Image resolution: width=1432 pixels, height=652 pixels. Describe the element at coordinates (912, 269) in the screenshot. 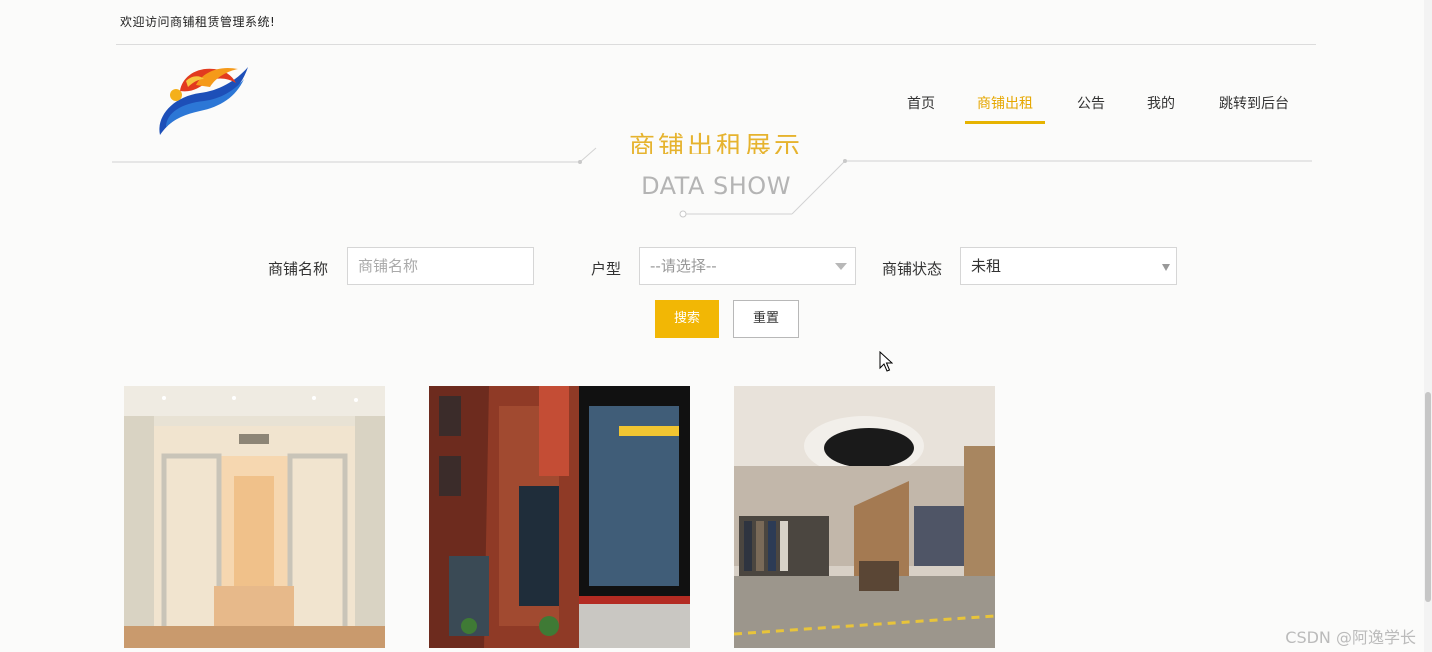

I see `shop-status-label: 商铺状态` at that location.